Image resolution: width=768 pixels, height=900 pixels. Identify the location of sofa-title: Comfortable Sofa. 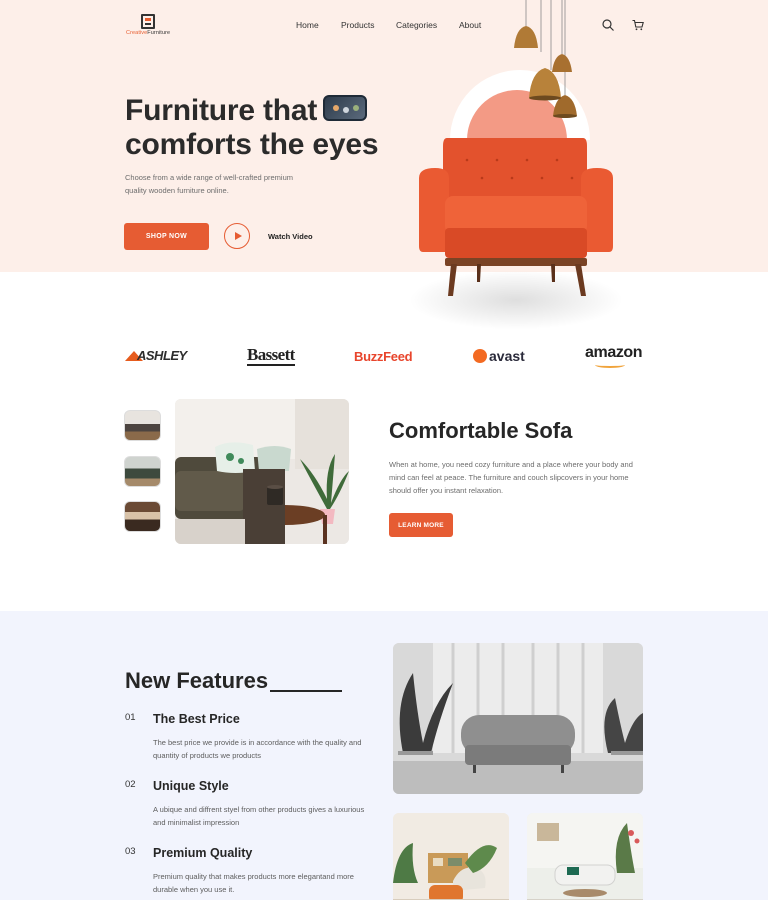
(481, 430).